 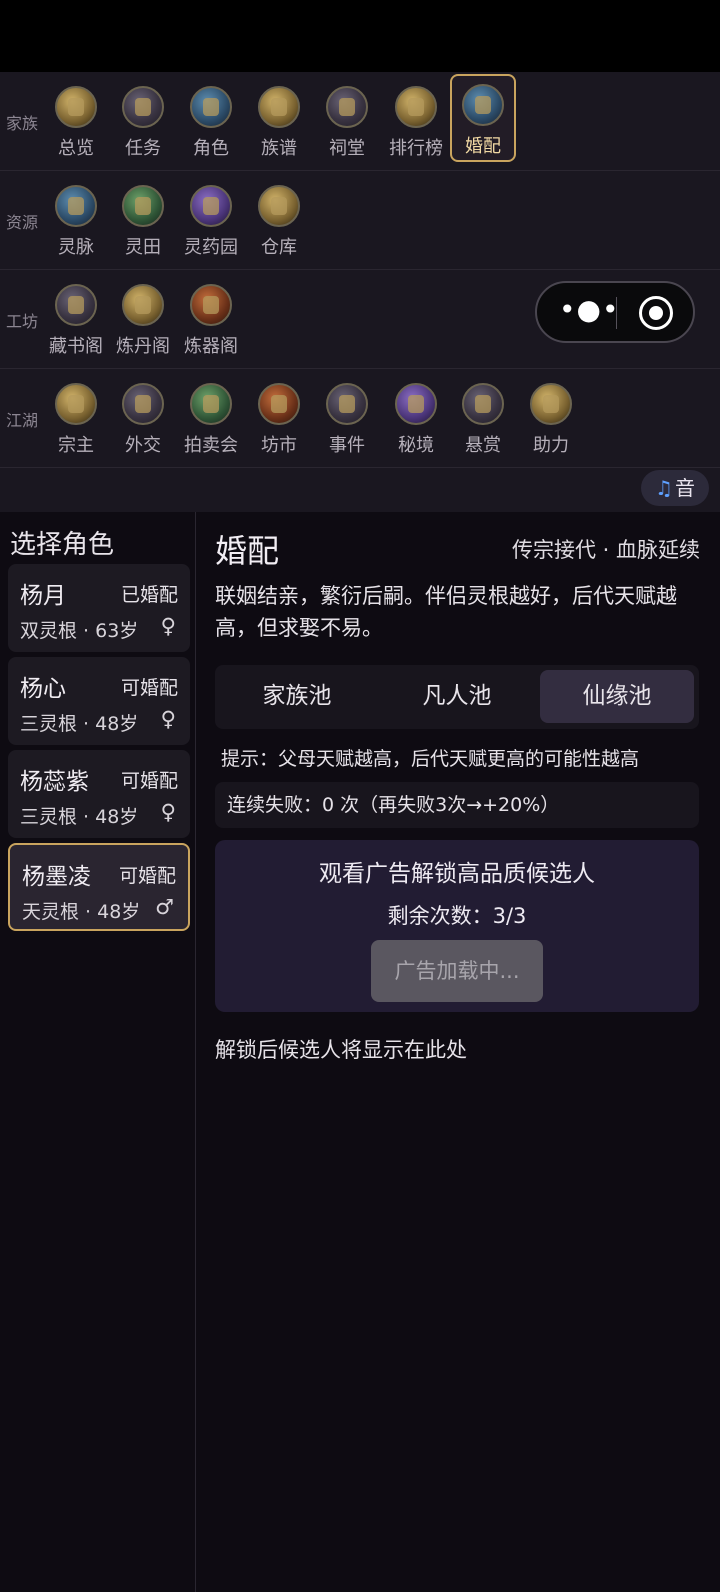 What do you see at coordinates (279, 404) in the screenshot?
I see `market-scale-icon` at bounding box center [279, 404].